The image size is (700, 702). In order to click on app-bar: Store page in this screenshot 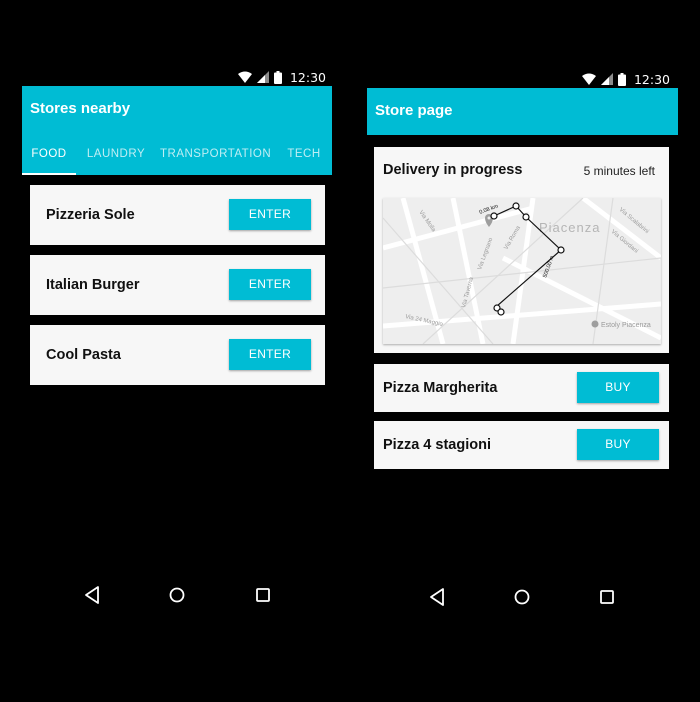, I will do `click(522, 111)`.